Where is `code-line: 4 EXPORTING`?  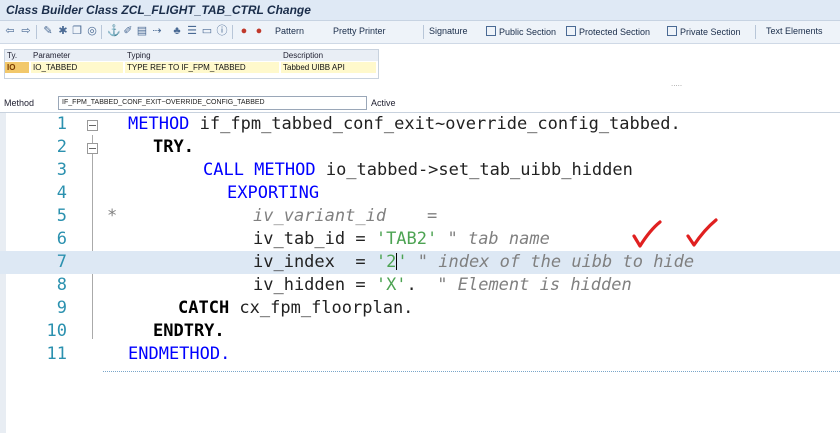 code-line: 4 EXPORTING is located at coordinates (420, 193).